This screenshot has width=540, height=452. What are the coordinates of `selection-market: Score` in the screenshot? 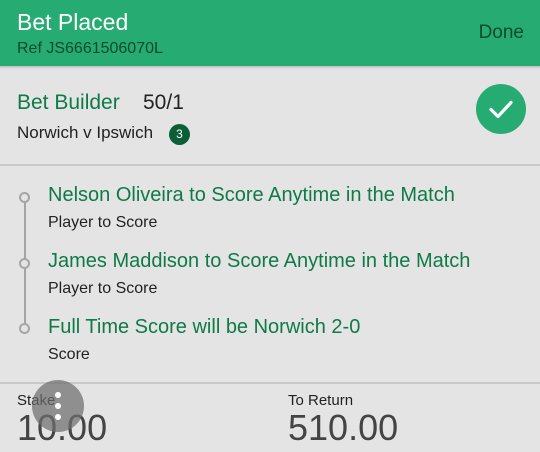 It's located at (69, 354).